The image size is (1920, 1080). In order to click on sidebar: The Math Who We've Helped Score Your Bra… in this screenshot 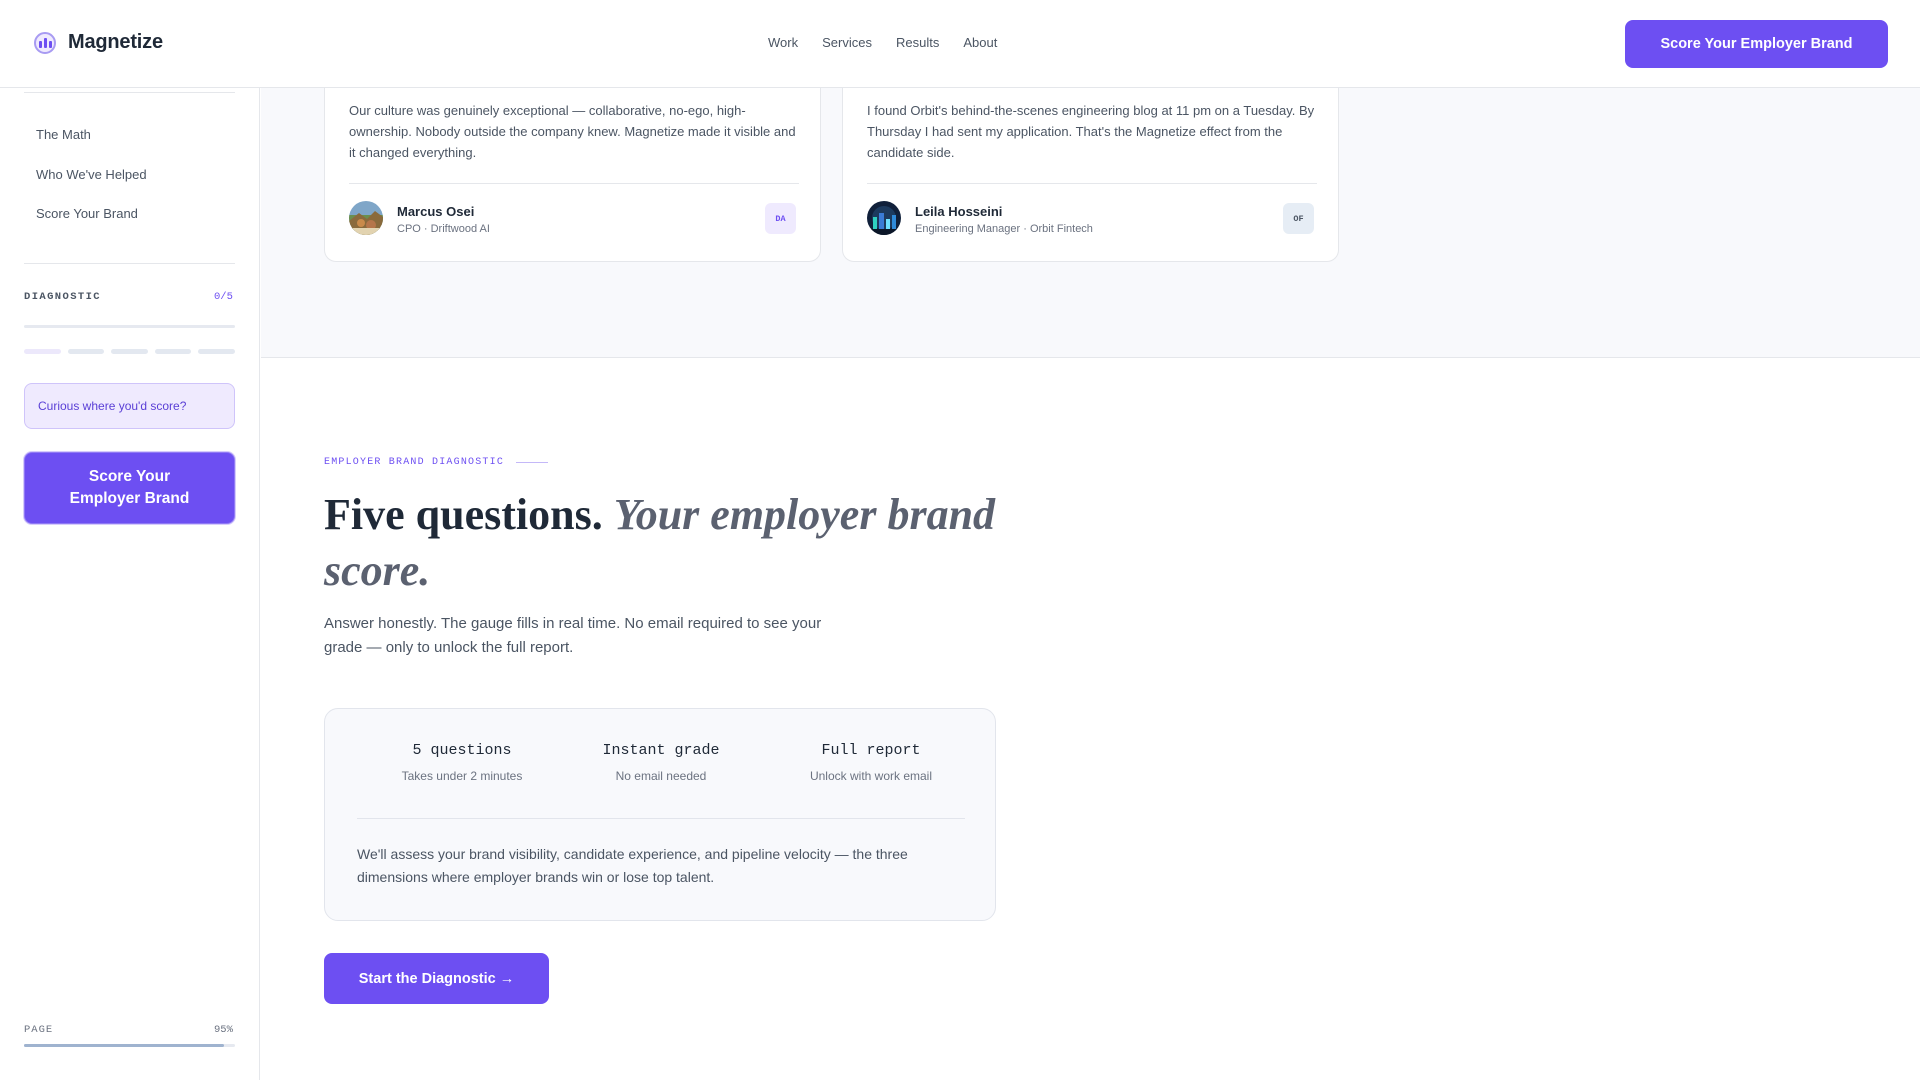, I will do `click(130, 584)`.